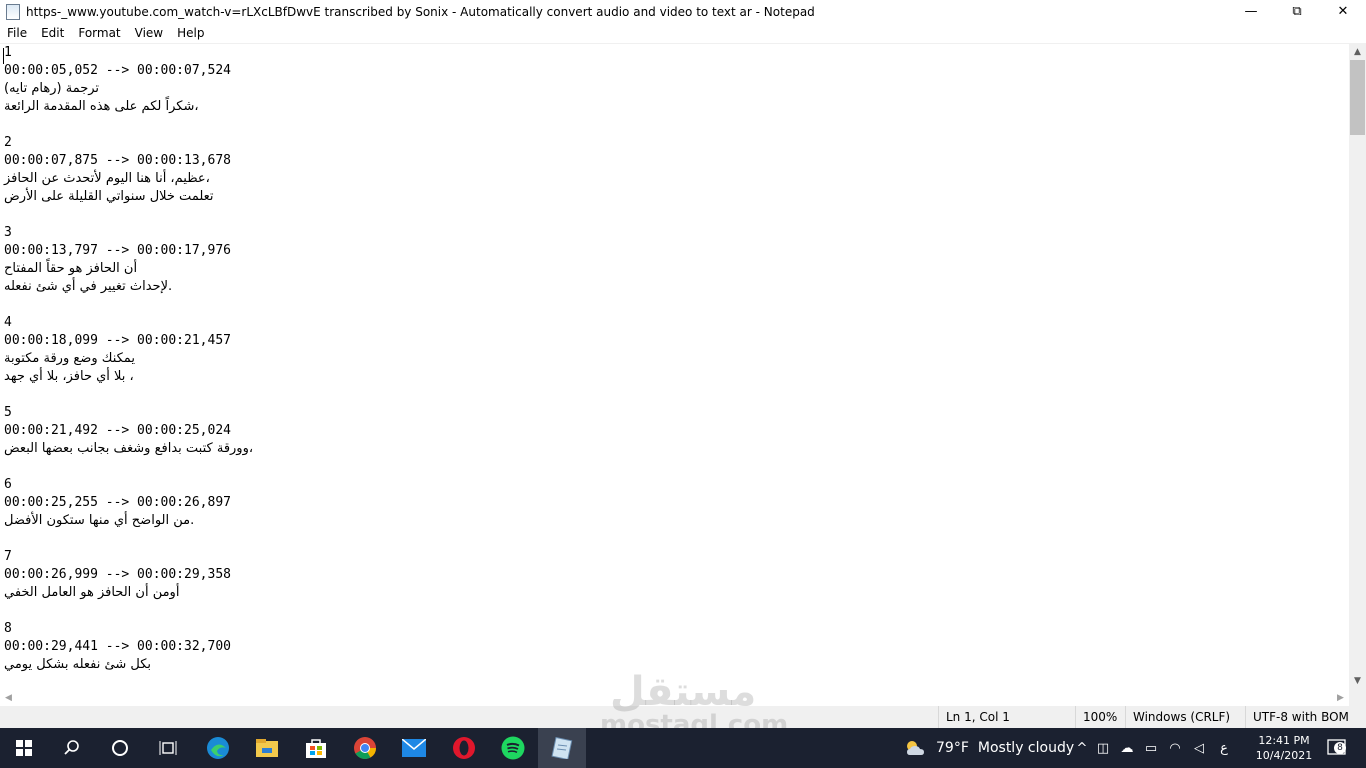 The width and height of the screenshot is (1366, 768). Describe the element at coordinates (117, 250) in the screenshot. I see `editor-line: 00:00:13,797 --> 00:00:17,976` at that location.